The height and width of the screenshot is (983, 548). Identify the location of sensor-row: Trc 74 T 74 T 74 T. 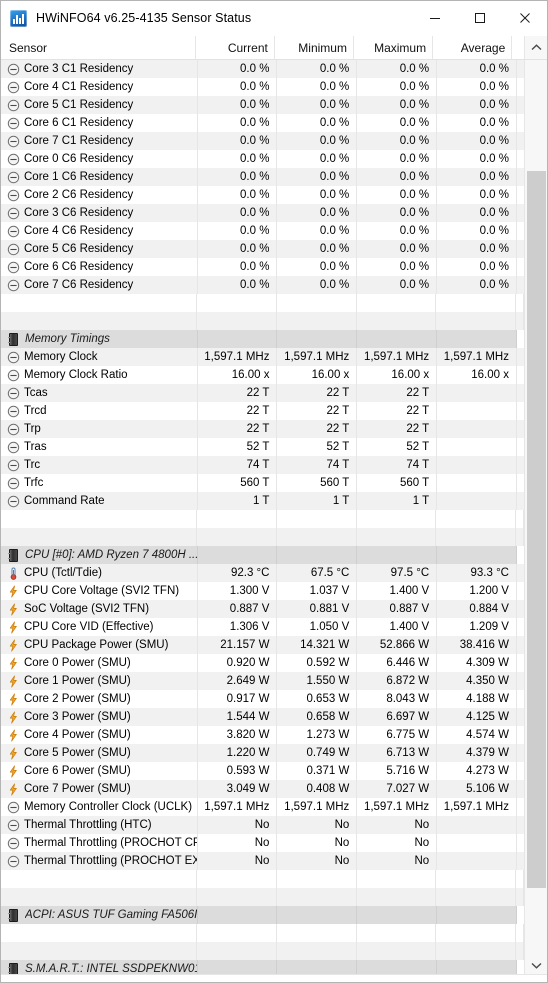
(262, 465).